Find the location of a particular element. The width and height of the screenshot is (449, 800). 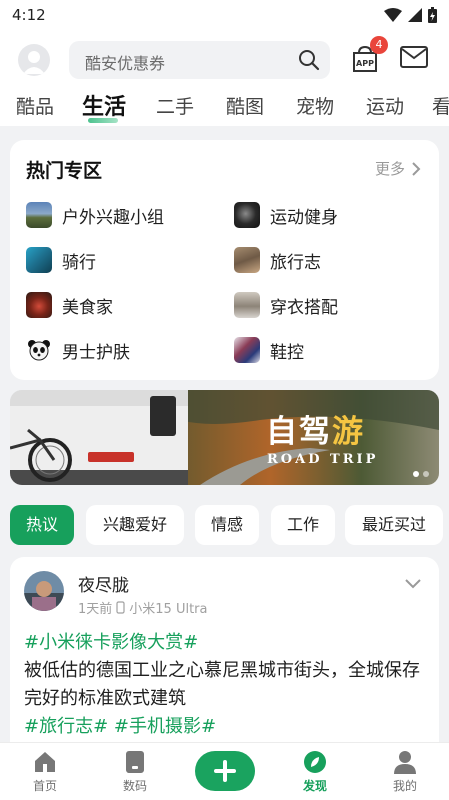

hot-item-label: 美食家 is located at coordinates (87, 307).